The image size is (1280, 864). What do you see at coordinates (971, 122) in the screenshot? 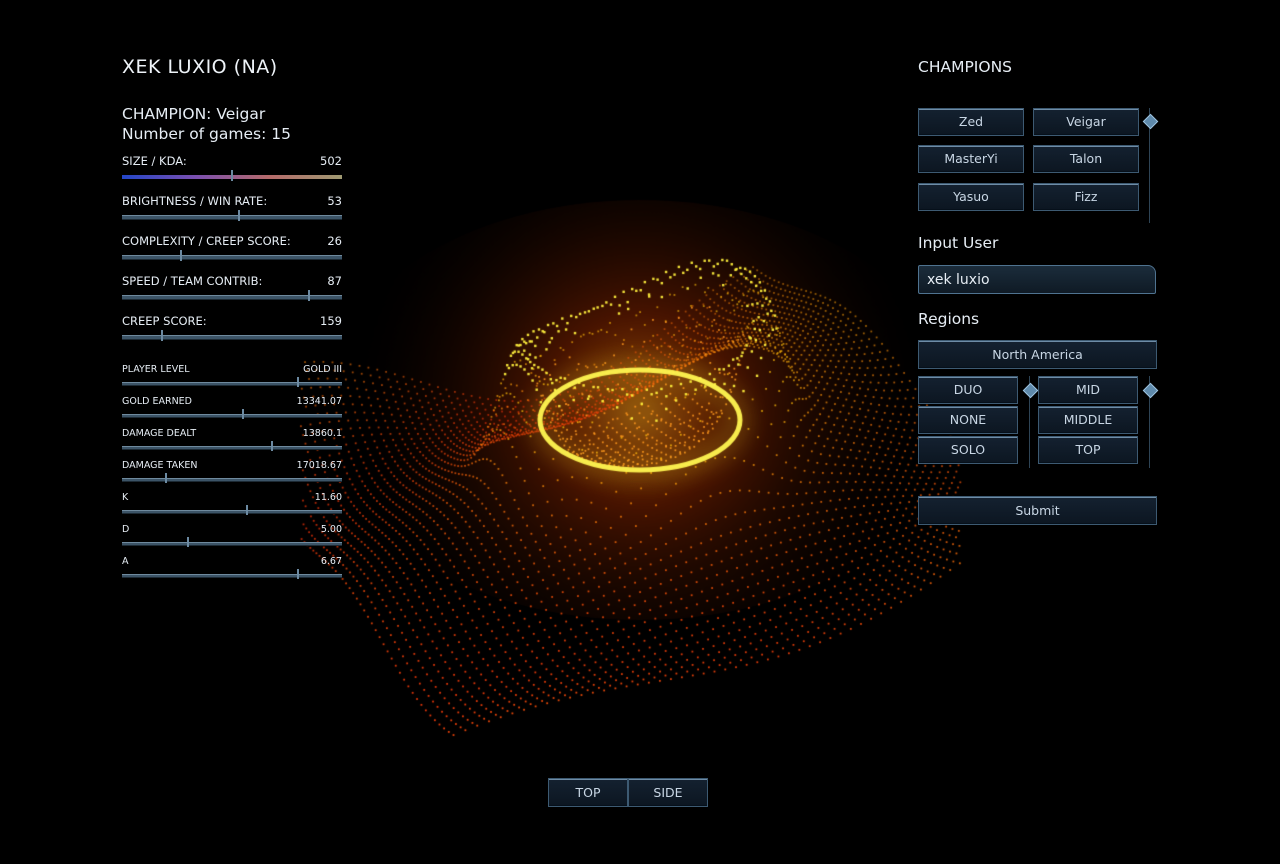
I see `champion-button-zed: Zed` at bounding box center [971, 122].